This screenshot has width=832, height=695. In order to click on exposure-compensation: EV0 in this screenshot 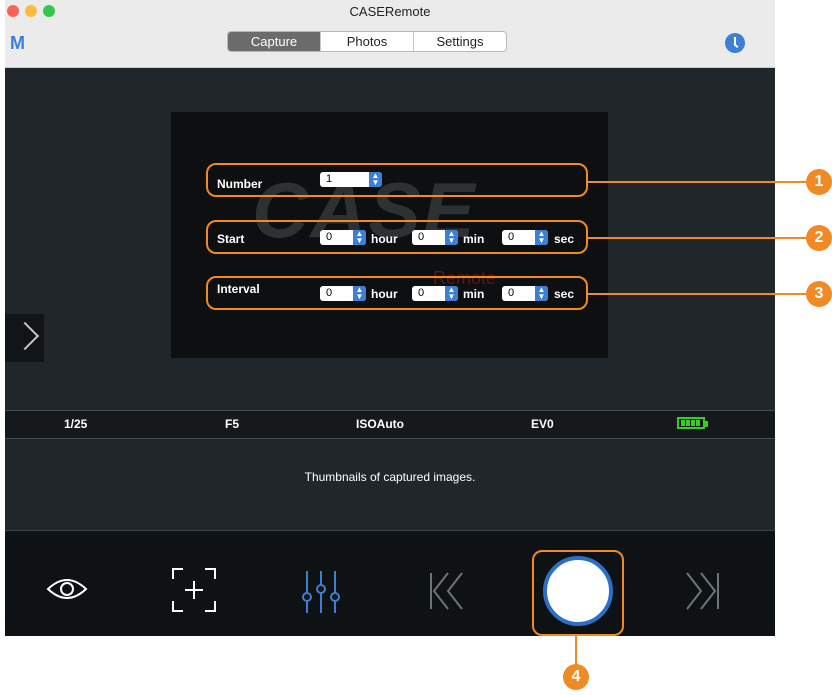, I will do `click(542, 424)`.